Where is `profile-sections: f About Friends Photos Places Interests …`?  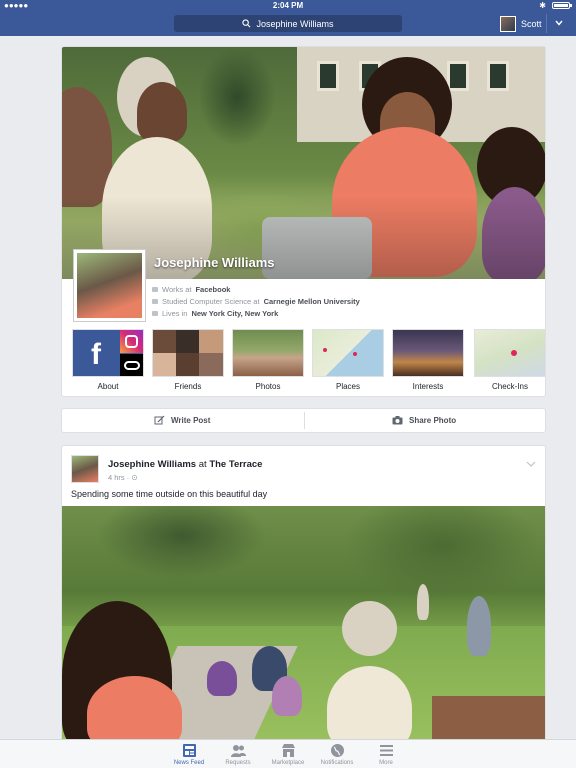 profile-sections: f About Friends Photos Places Interests … is located at coordinates (308, 361).